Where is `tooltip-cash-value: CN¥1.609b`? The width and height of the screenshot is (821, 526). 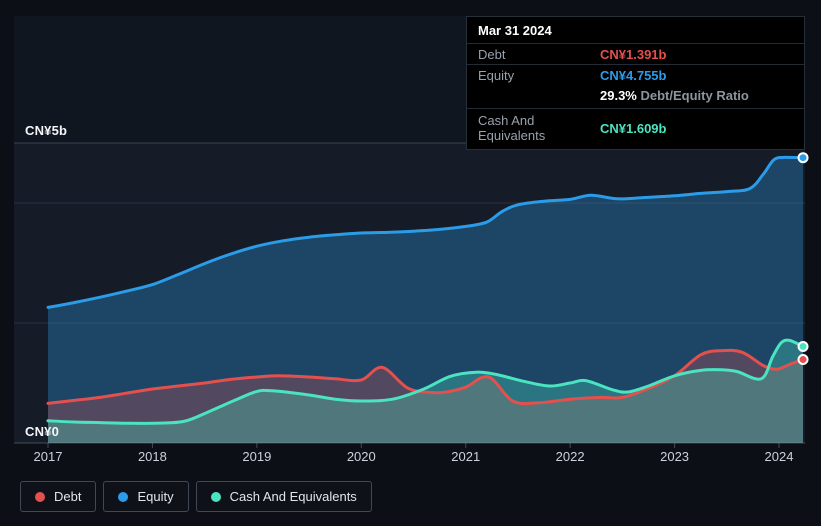
tooltip-cash-value: CN¥1.609b is located at coordinates (633, 128).